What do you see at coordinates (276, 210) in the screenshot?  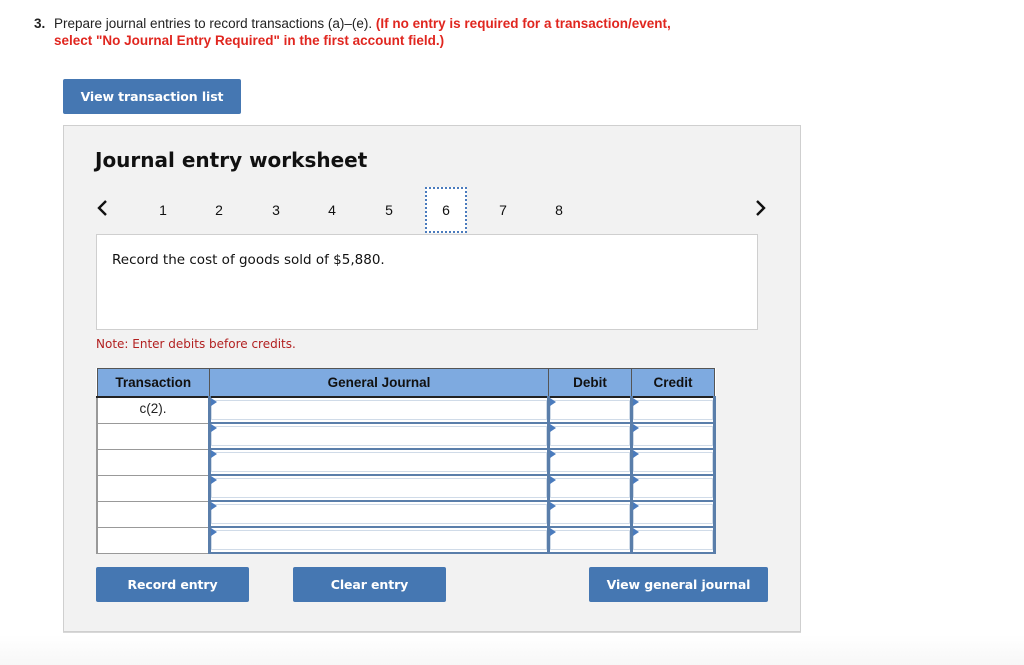 I see `tab-3: 3` at bounding box center [276, 210].